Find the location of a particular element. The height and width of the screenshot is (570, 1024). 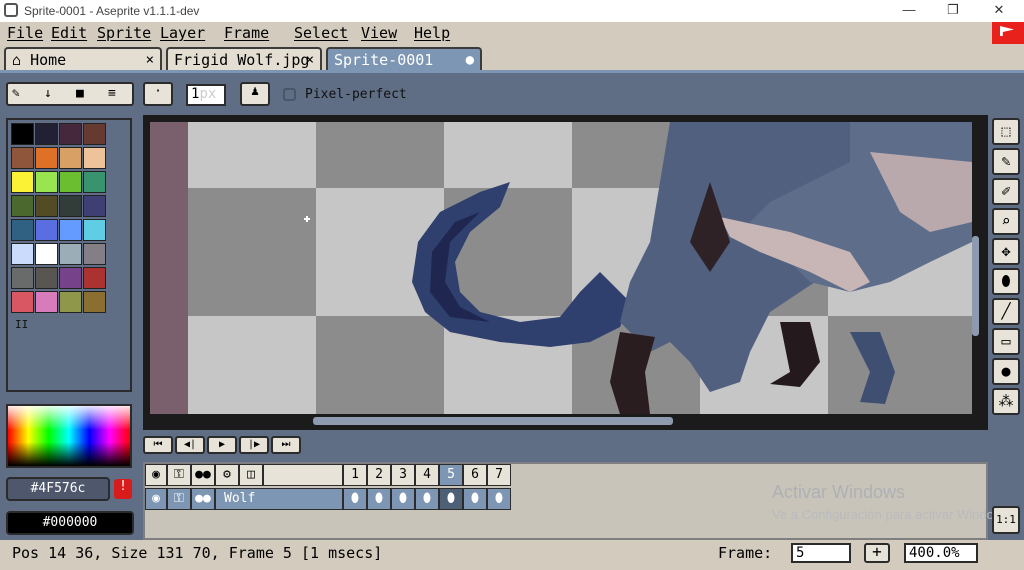

frame-header-5: 5 is located at coordinates (451, 475).